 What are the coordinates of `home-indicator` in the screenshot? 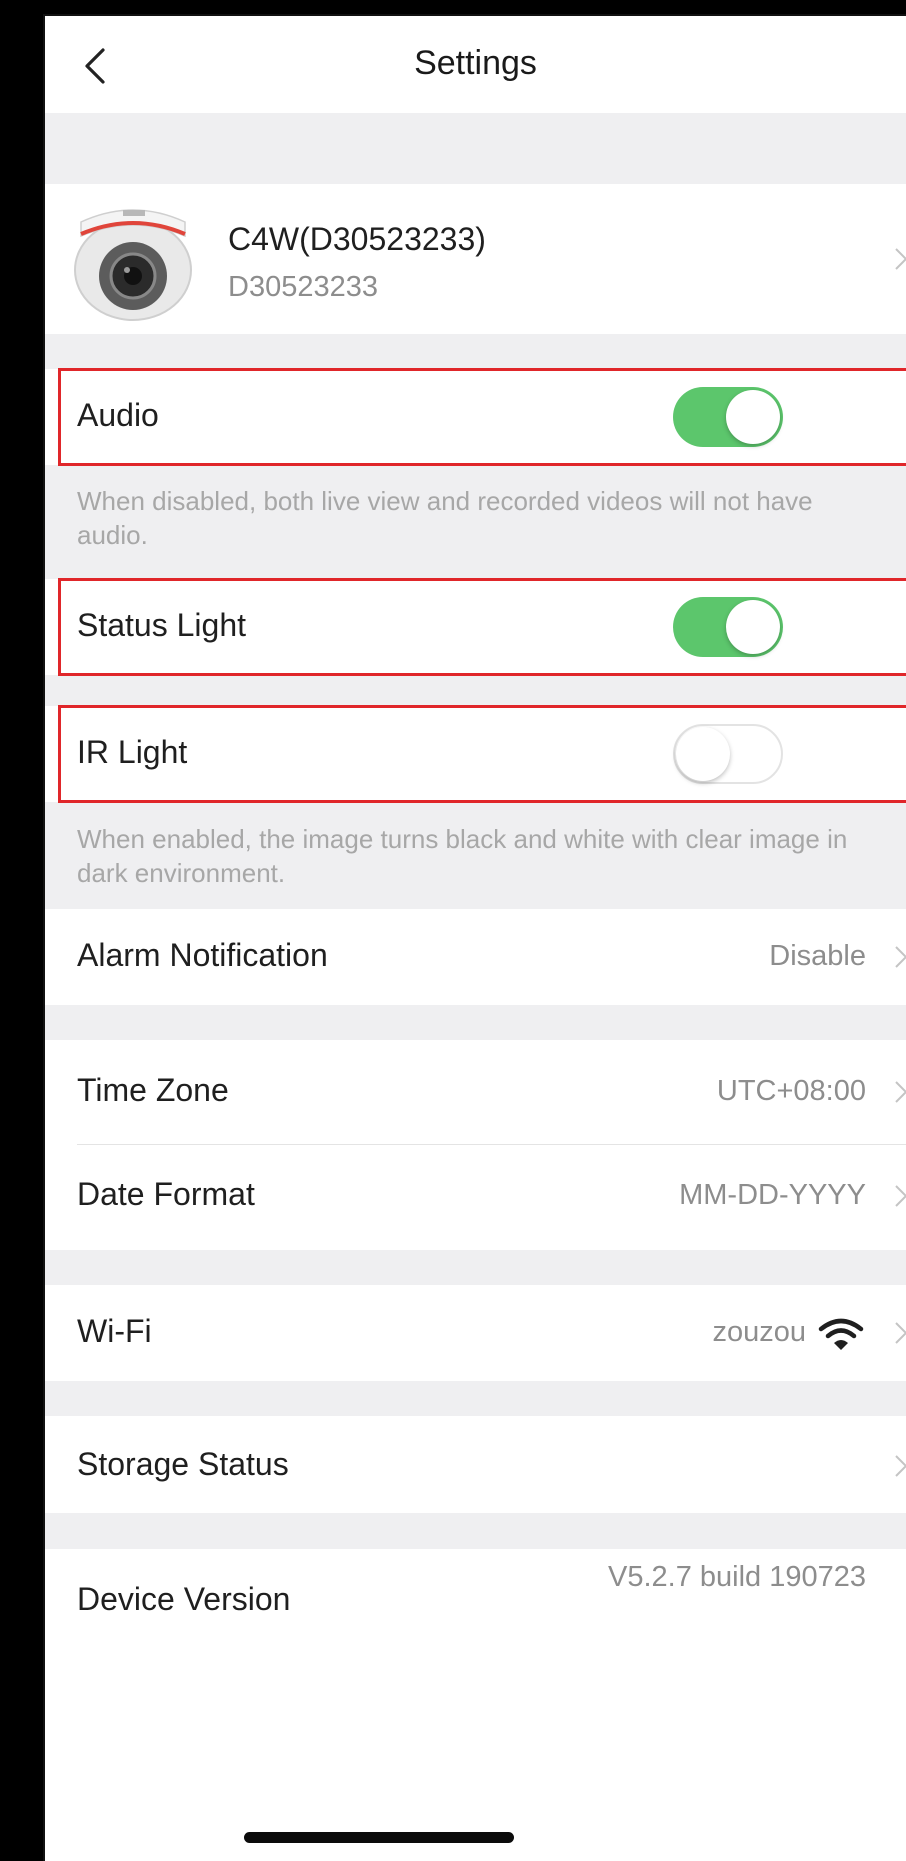 It's located at (379, 1837).